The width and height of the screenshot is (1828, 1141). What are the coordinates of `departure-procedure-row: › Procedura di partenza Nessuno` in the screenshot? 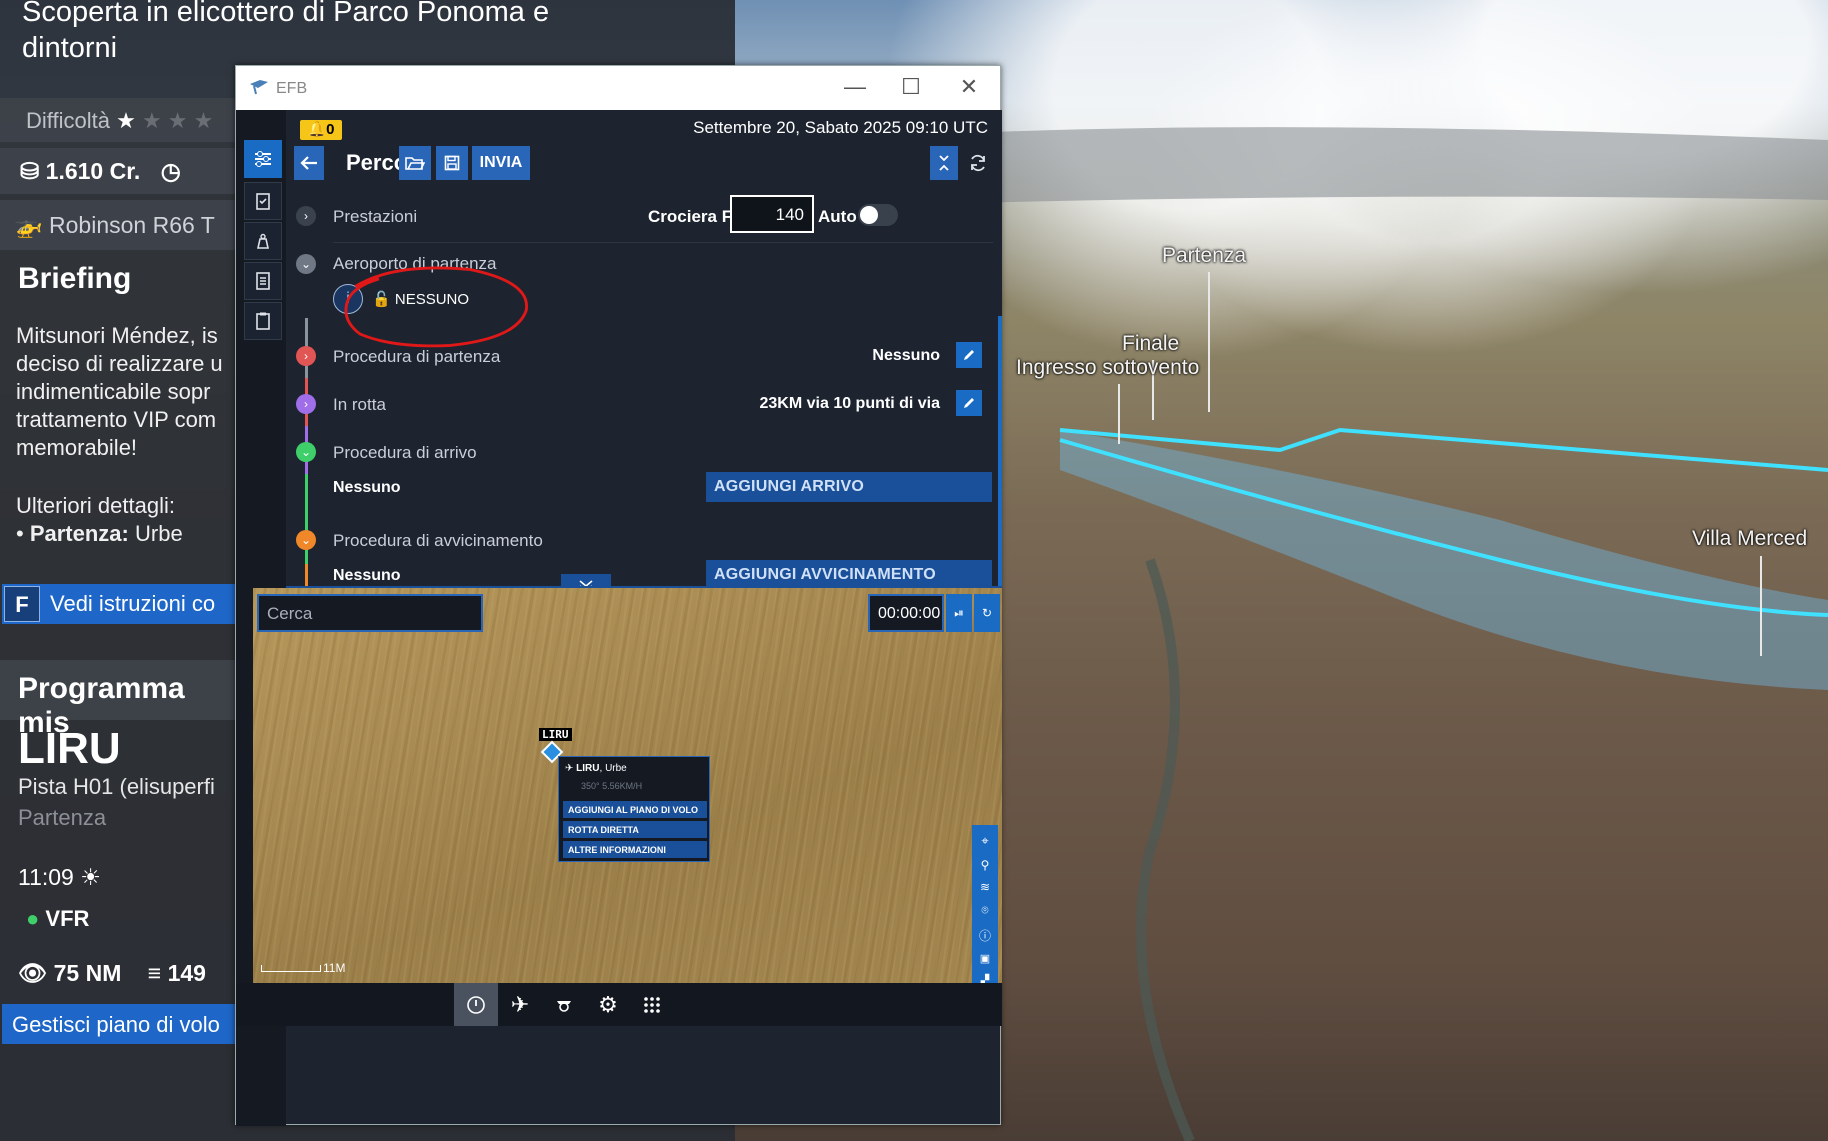 It's located at (644, 356).